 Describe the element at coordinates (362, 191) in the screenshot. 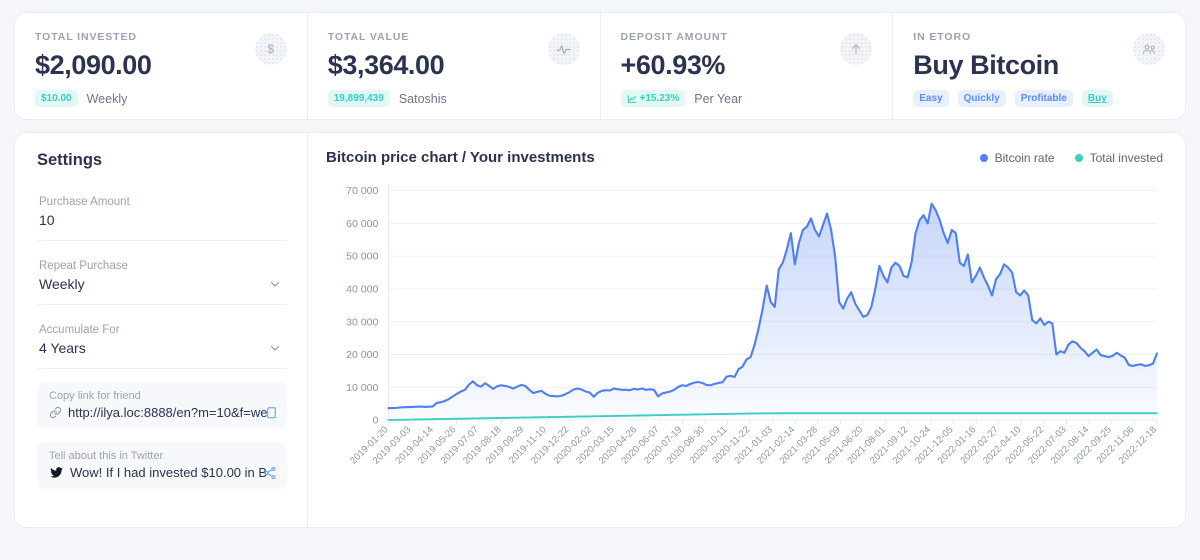

I see `y-axis-tick-label: 70 000` at that location.